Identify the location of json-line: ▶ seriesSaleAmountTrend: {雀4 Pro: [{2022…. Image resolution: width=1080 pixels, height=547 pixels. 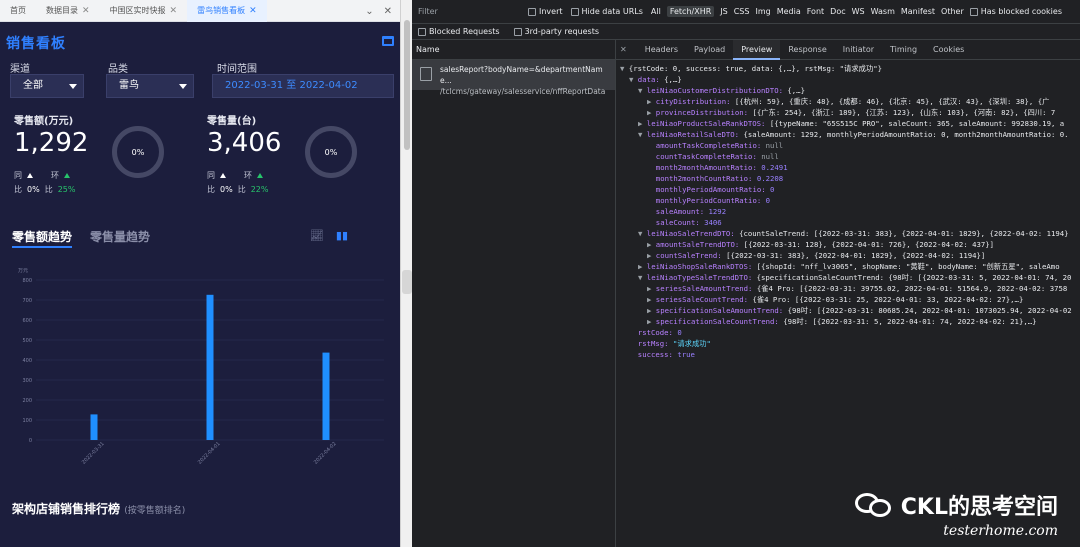
(850, 288).